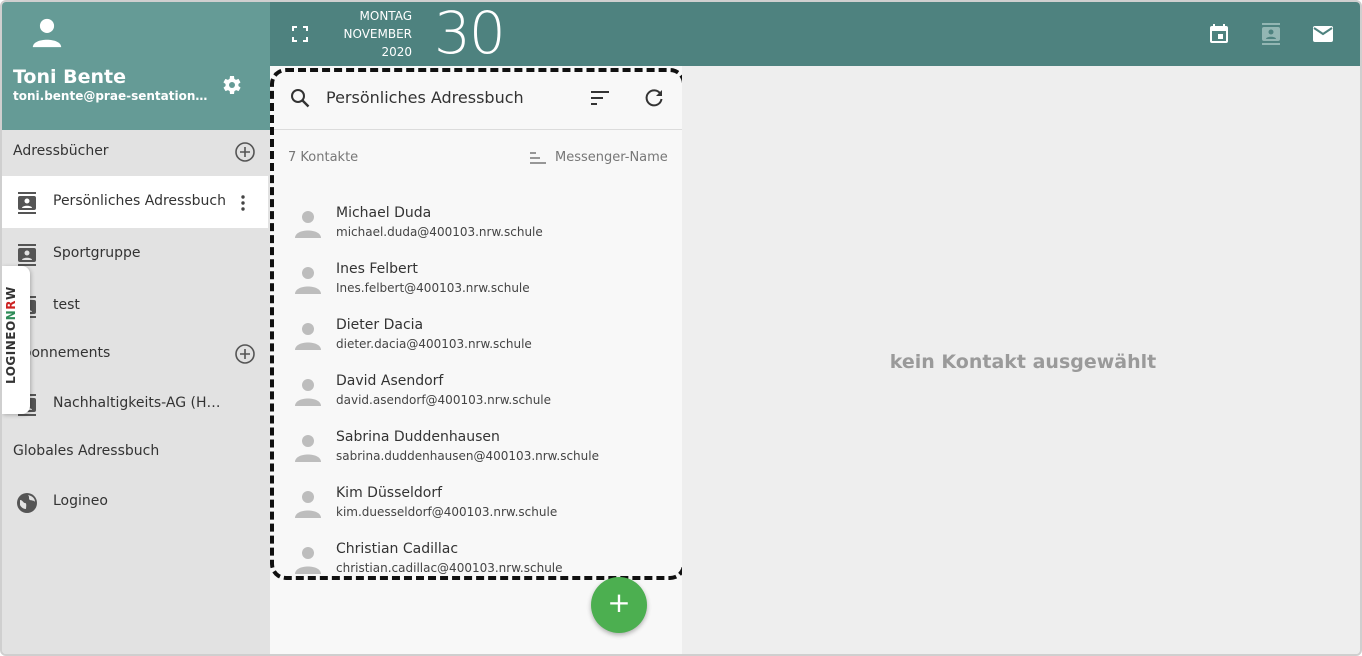 This screenshot has height=656, width=1362. What do you see at coordinates (136, 152) in the screenshot?
I see `section-adressbuecher: Adressbücher` at bounding box center [136, 152].